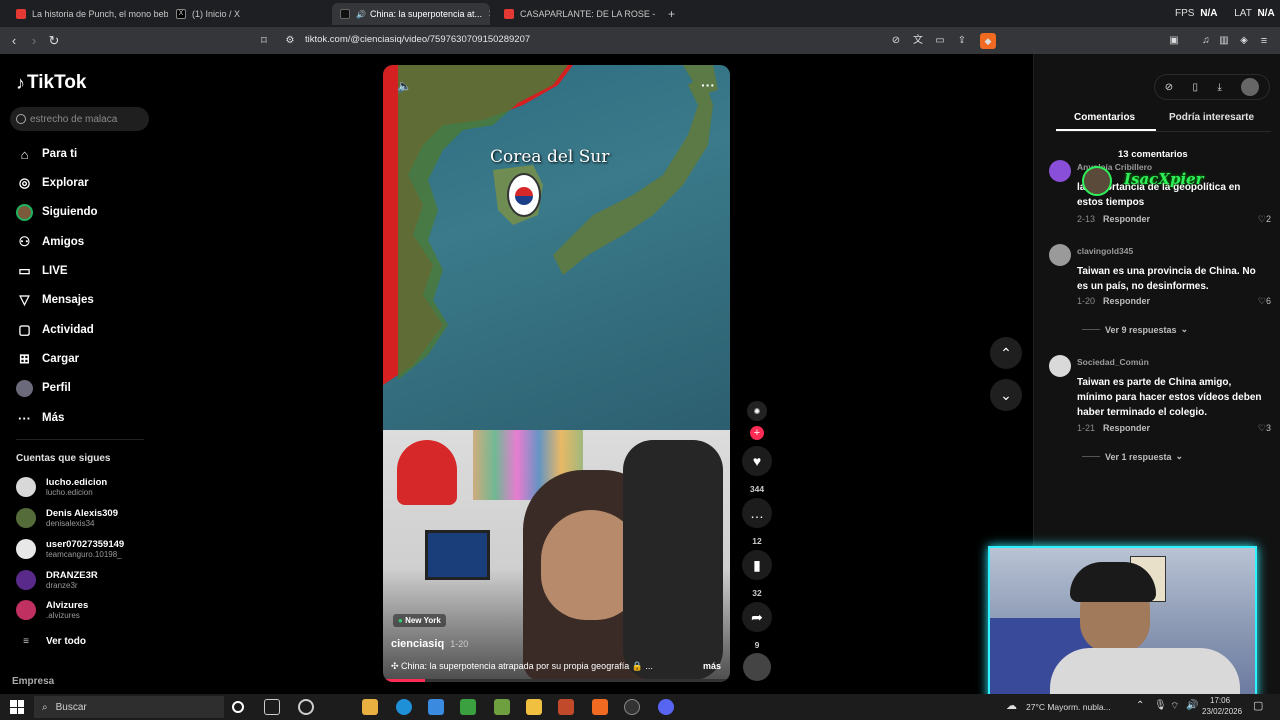 The height and width of the screenshot is (720, 1280). I want to click on sidebar-item-mas: ··· Más, so click(40, 418).